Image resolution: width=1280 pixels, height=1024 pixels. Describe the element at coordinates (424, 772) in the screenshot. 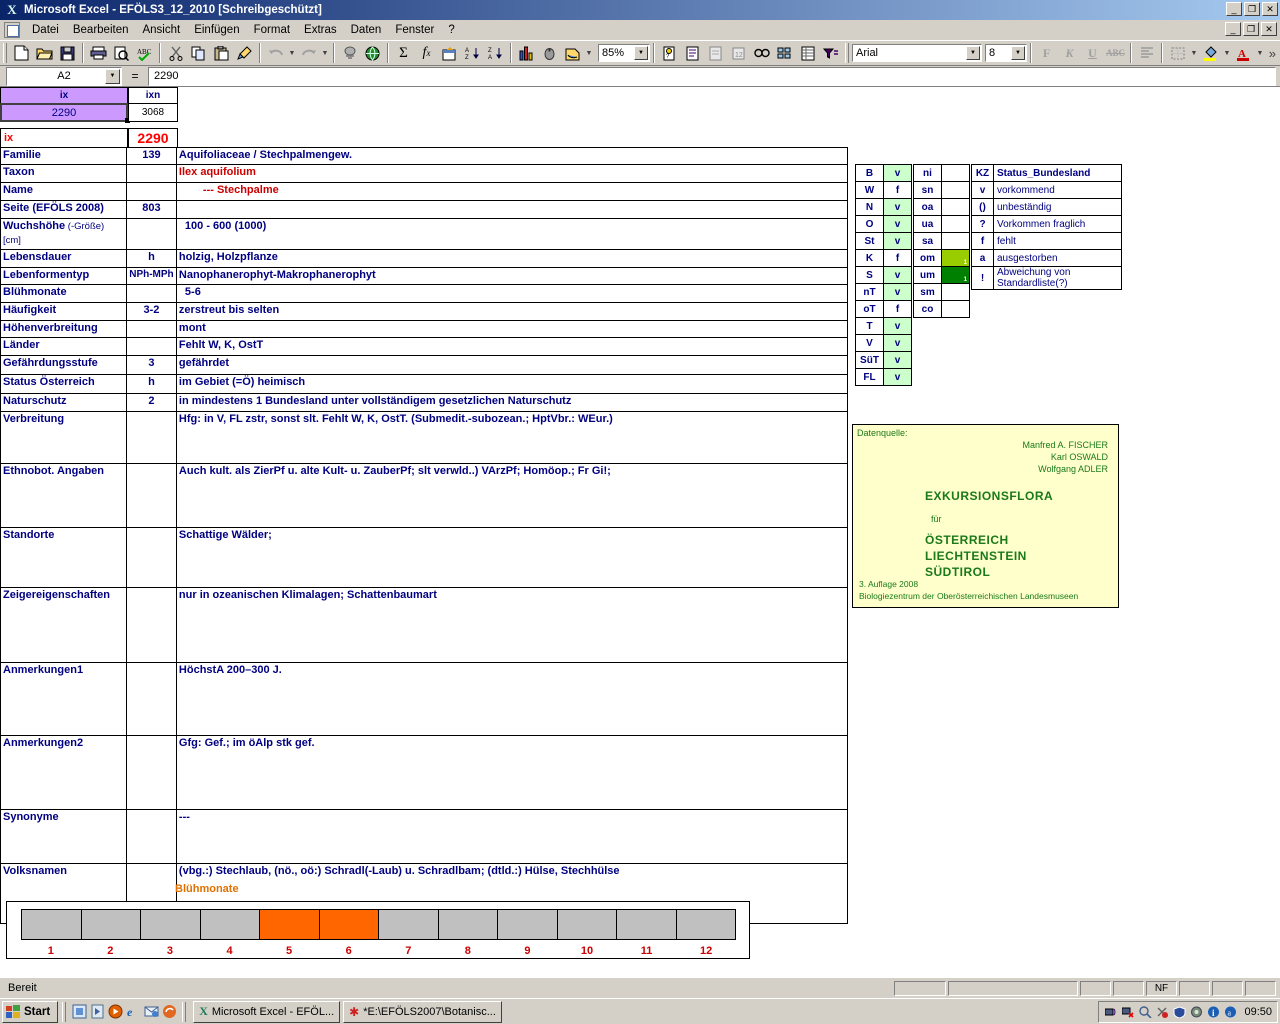

I see `table-row: Anmerkungen2 Gfg: Gef.; im öAlp stk gef.` at that location.